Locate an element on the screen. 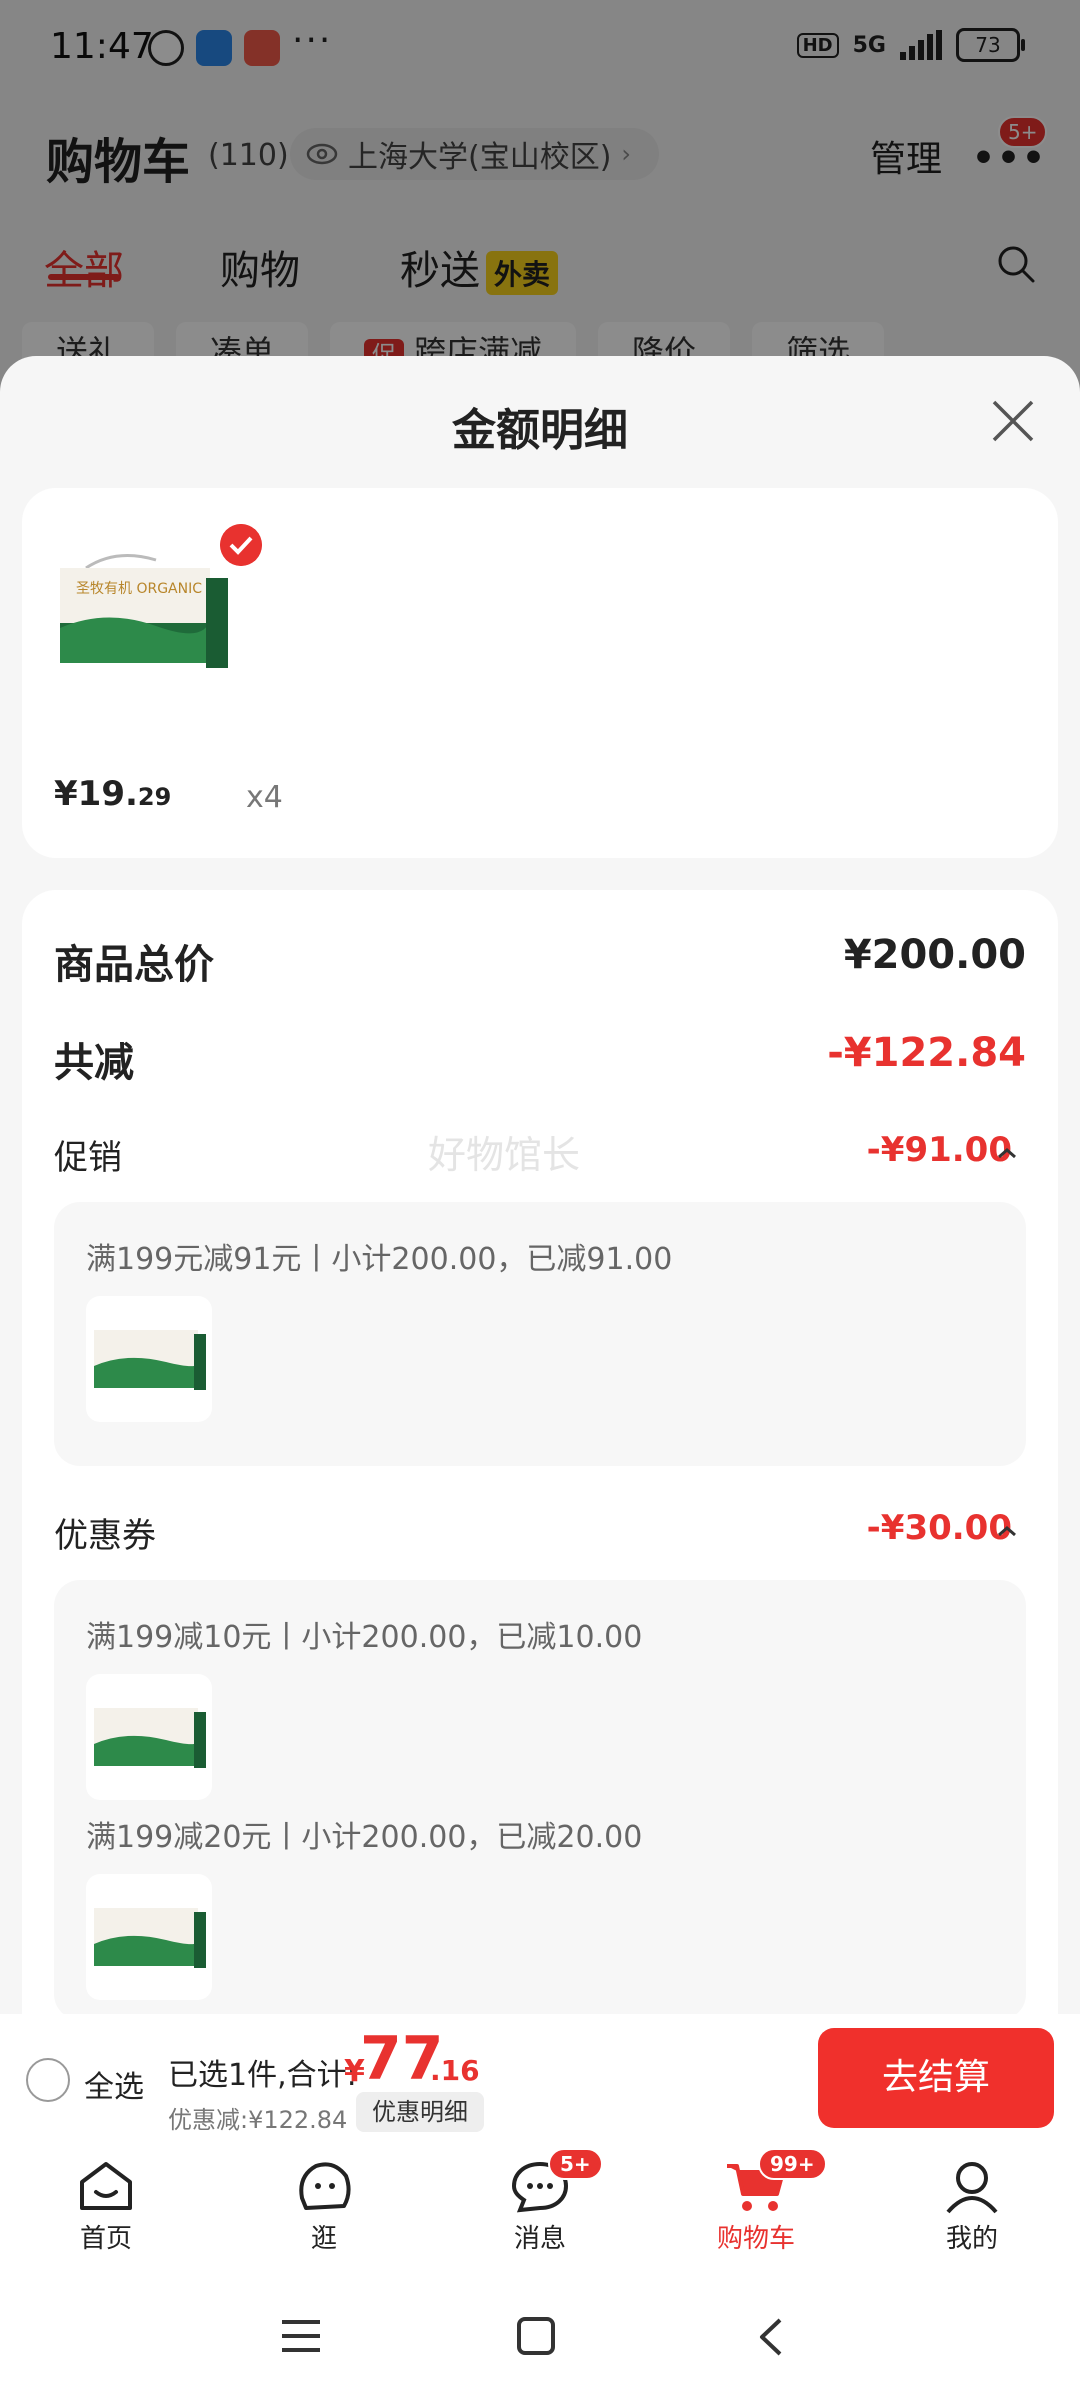  discount-text: 优惠减:¥122.84 is located at coordinates (258, 2120).